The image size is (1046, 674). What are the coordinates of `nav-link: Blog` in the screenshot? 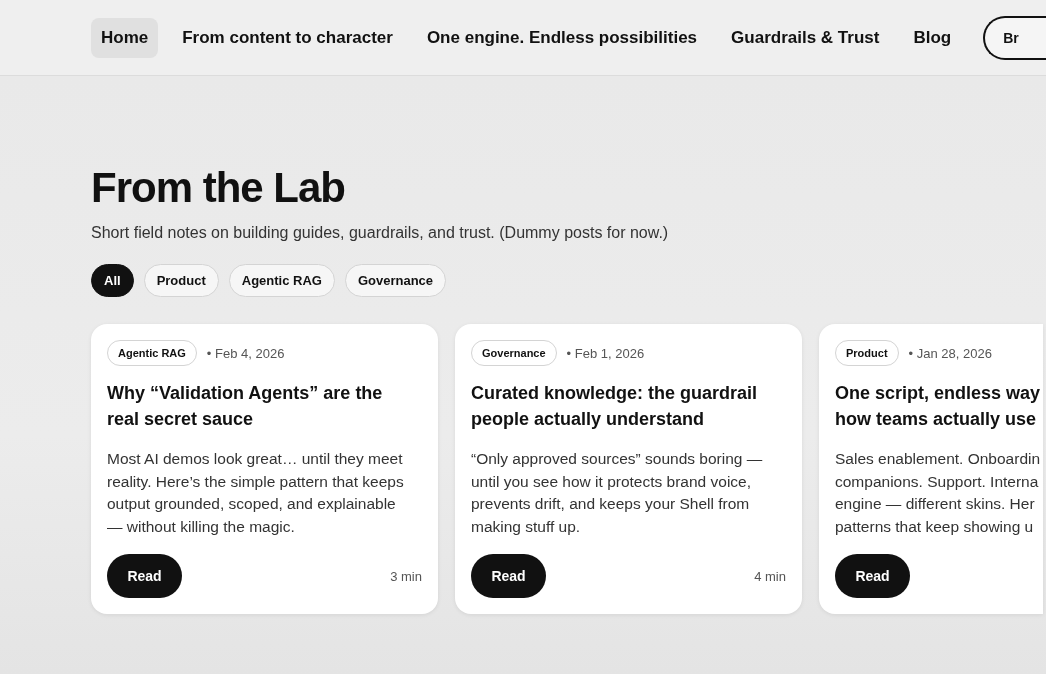 It's located at (932, 37).